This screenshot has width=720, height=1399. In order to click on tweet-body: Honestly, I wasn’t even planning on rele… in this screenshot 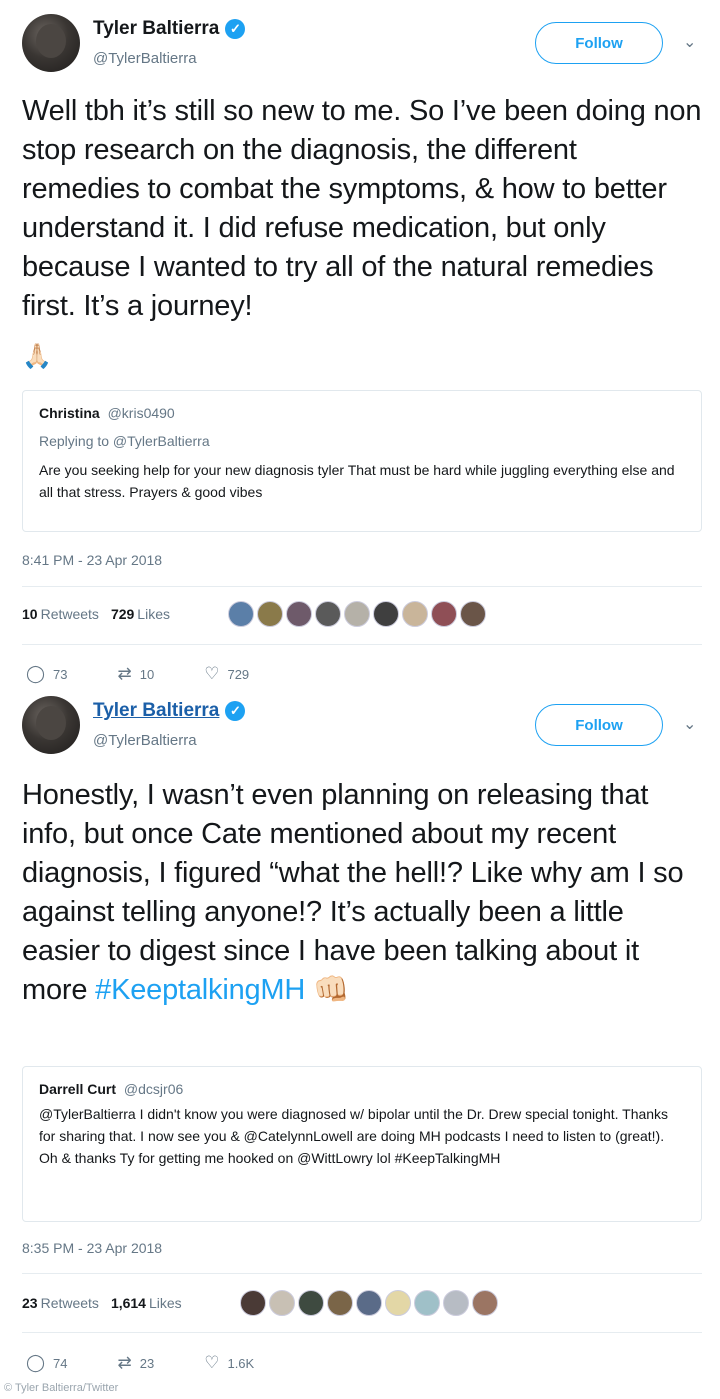, I will do `click(353, 892)`.